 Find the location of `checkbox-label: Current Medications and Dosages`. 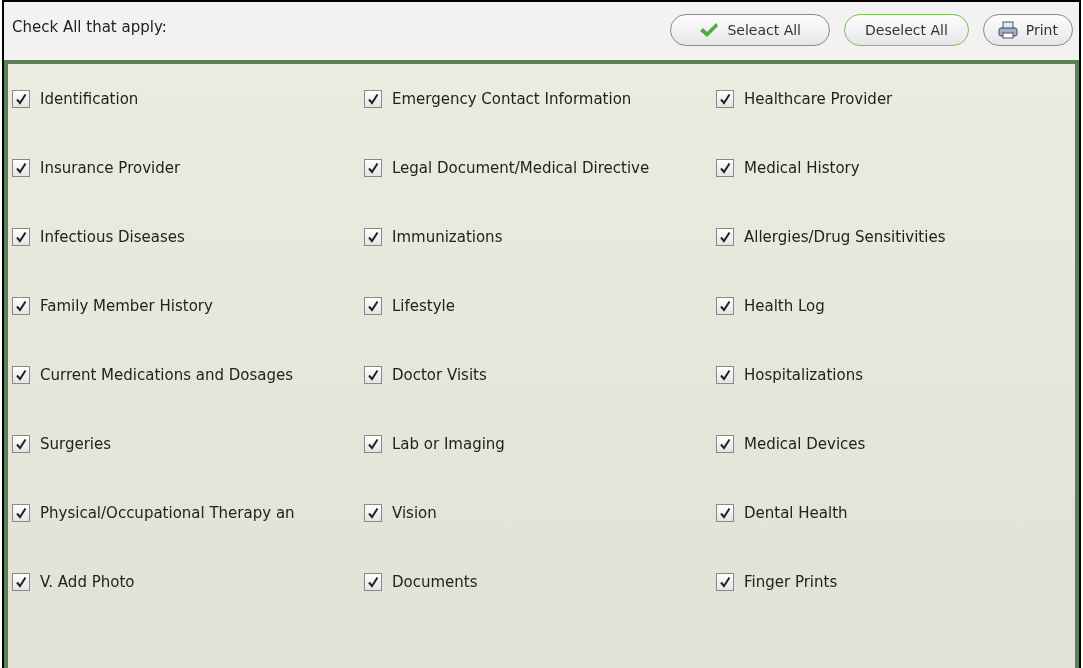

checkbox-label: Current Medications and Dosages is located at coordinates (166, 374).